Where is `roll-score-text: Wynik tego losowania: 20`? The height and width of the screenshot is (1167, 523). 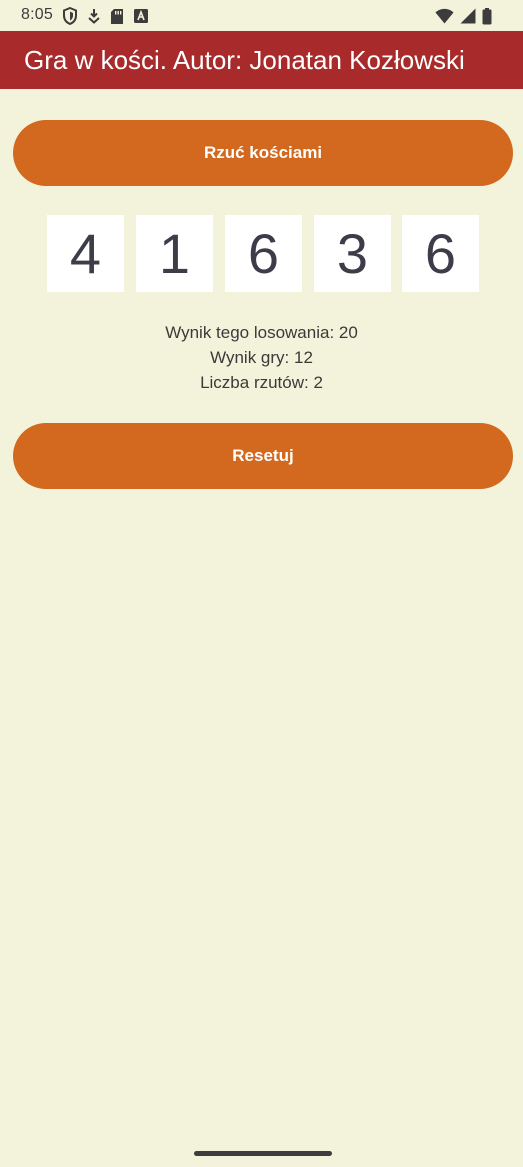
roll-score-text: Wynik tego losowania: 20 is located at coordinates (261, 332).